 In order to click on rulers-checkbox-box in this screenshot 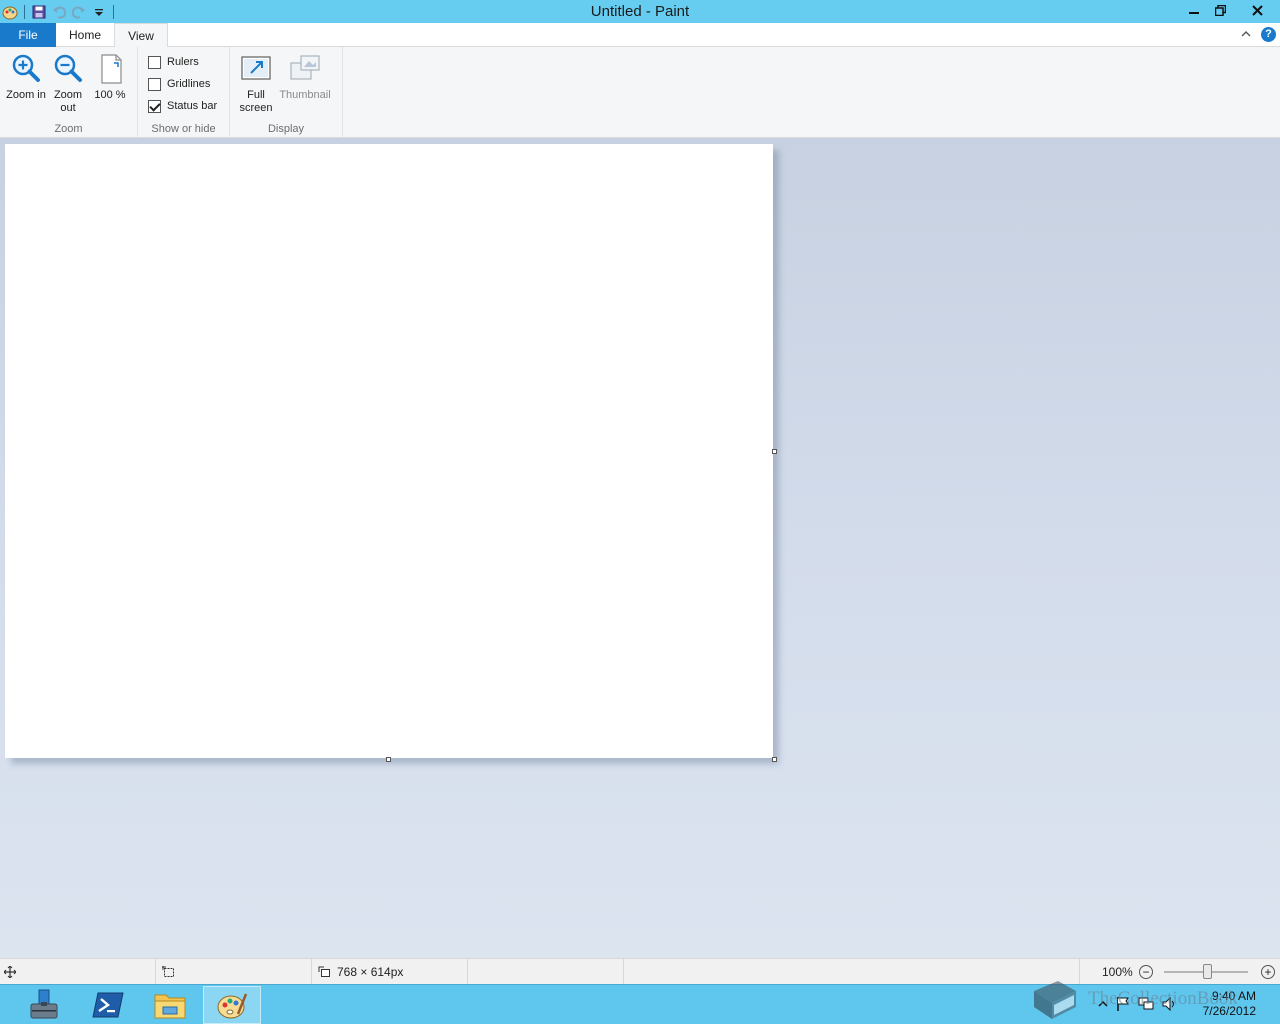, I will do `click(154, 62)`.